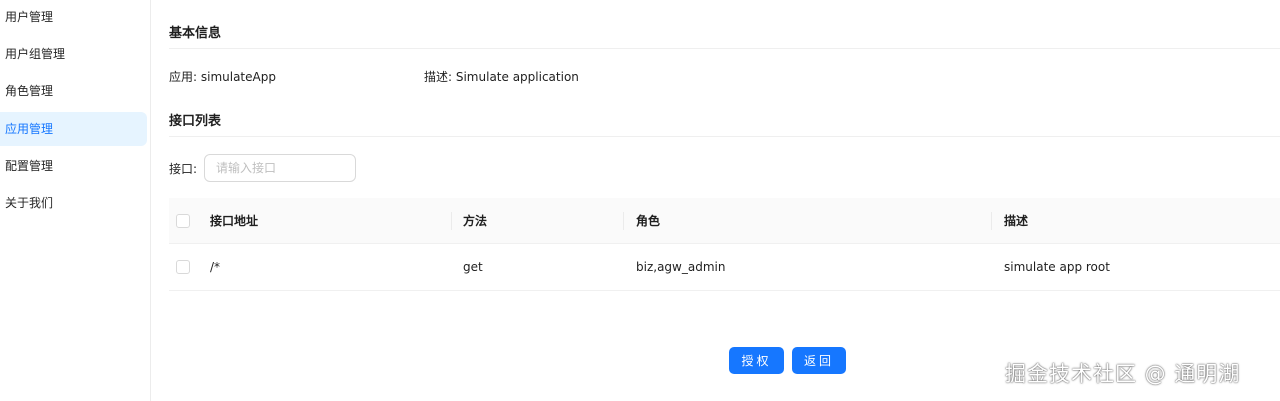 The width and height of the screenshot is (1280, 401). What do you see at coordinates (648, 221) in the screenshot?
I see `column-header-roles: 角色` at bounding box center [648, 221].